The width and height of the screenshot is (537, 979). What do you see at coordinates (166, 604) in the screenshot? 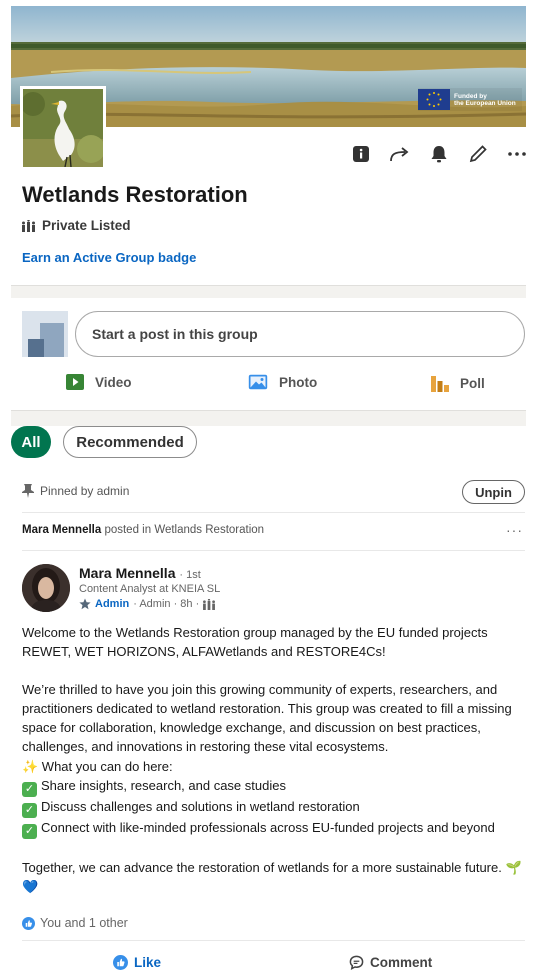
I see `post-meta-text: · Admin · 8h ·` at bounding box center [166, 604].